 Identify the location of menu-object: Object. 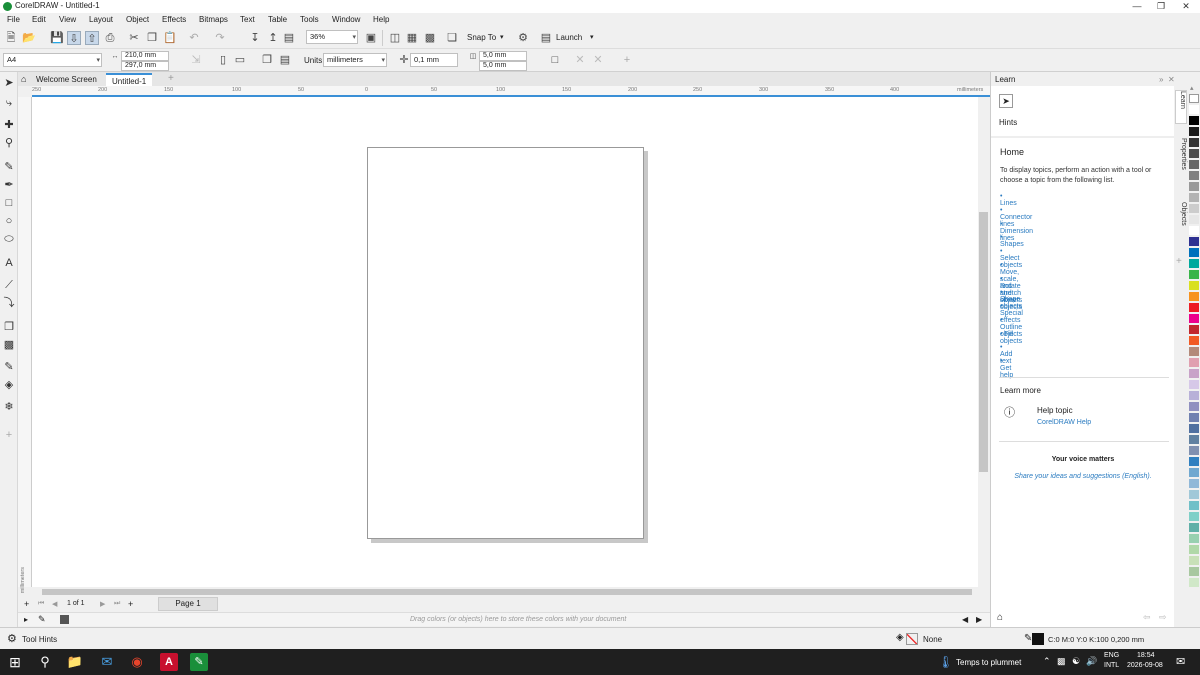
(137, 19).